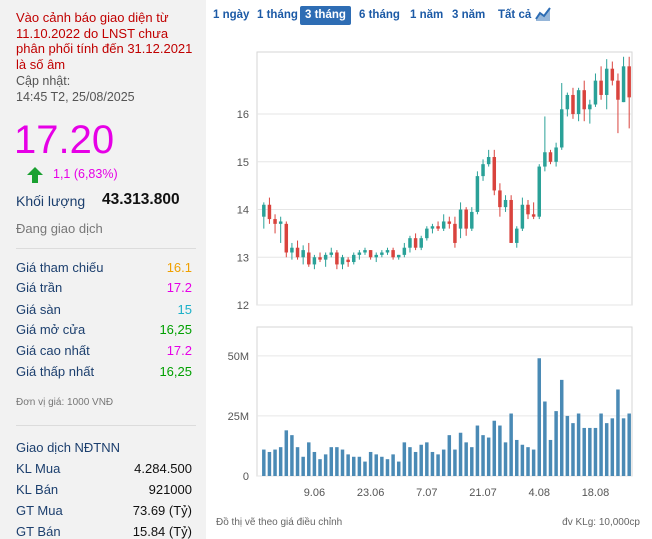 Image resolution: width=652 pixels, height=539 pixels. I want to click on foreign-value: 4.284.500, so click(163, 468).